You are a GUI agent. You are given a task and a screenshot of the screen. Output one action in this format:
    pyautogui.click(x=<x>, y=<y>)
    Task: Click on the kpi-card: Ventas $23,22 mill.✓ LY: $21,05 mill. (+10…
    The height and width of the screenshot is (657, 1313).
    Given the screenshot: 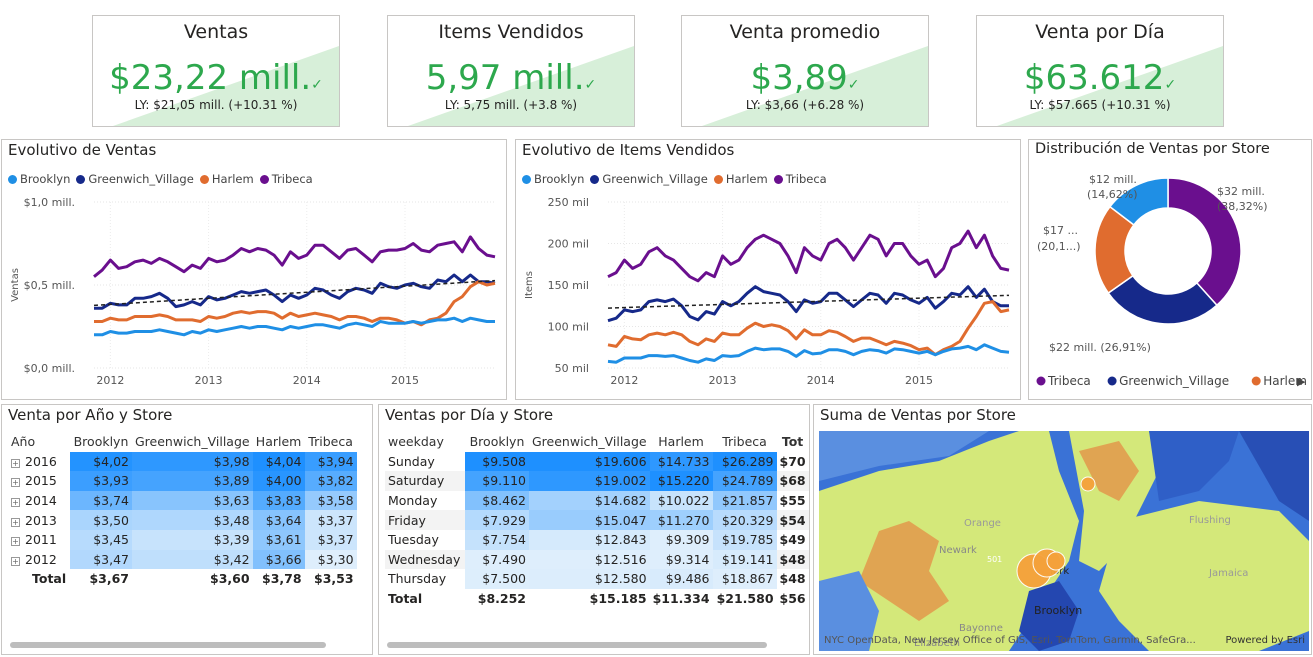 What is the action you would take?
    pyautogui.click(x=216, y=71)
    